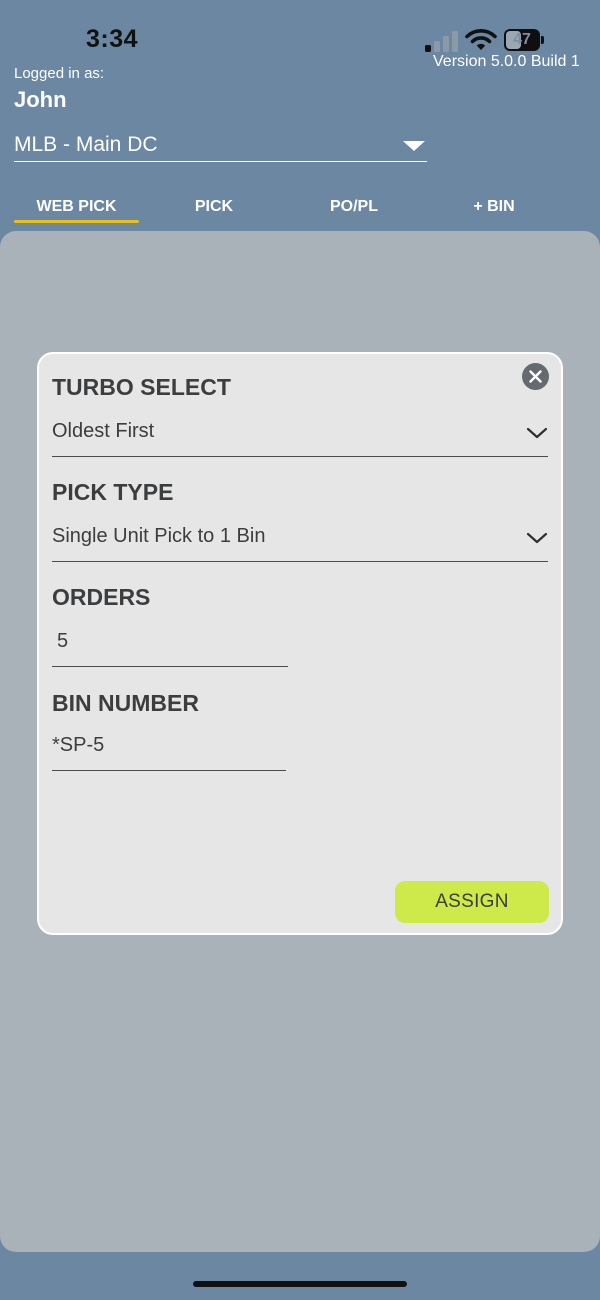 The height and width of the screenshot is (1300, 600). Describe the element at coordinates (78, 745) in the screenshot. I see `bin-number-value: *SP-5` at that location.